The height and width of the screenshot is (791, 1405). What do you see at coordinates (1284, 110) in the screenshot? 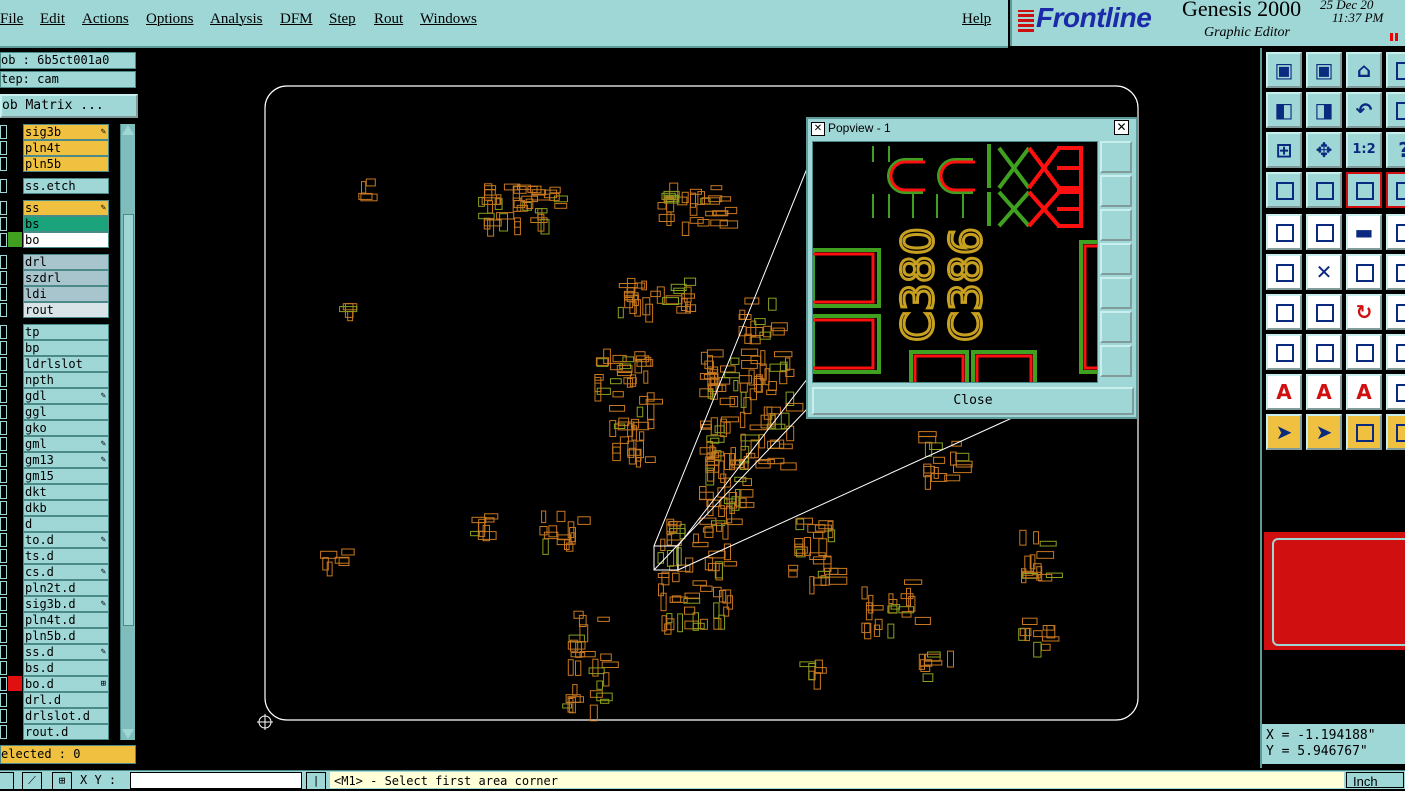
I see `pan-left-icon: ◧` at bounding box center [1284, 110].